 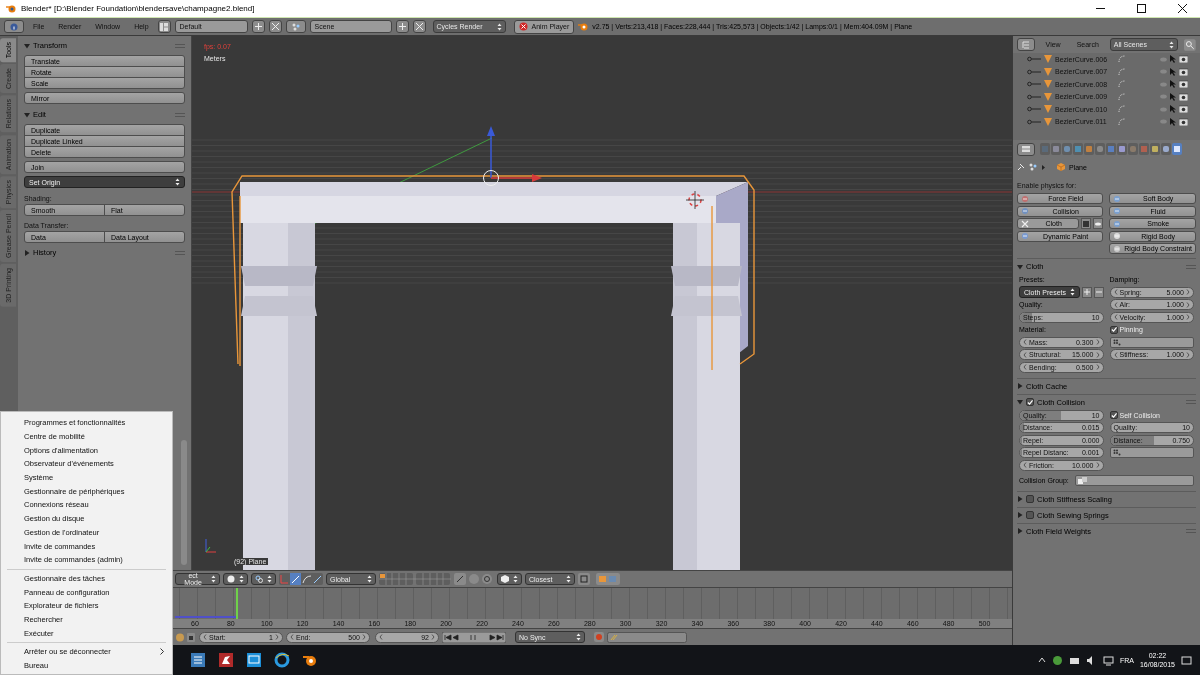 What do you see at coordinates (1116, 452) in the screenshot?
I see `vertex-group-icon` at bounding box center [1116, 452].